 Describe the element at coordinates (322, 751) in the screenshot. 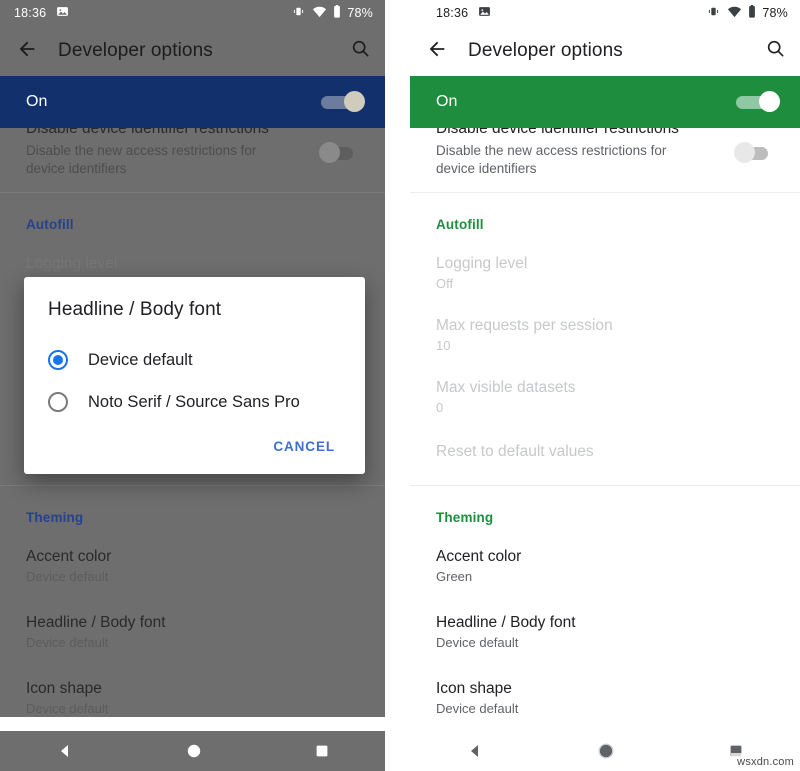

I see `nav-recents-square-icon` at that location.